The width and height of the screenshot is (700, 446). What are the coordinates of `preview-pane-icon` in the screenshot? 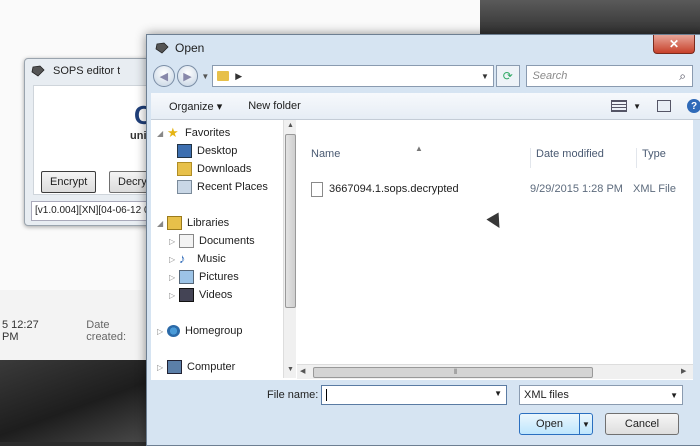 It's located at (664, 106).